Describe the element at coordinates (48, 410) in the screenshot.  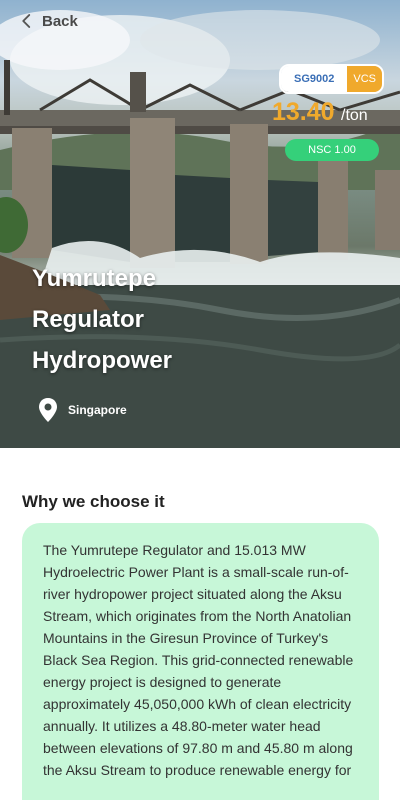
I see `map-pin-icon` at that location.